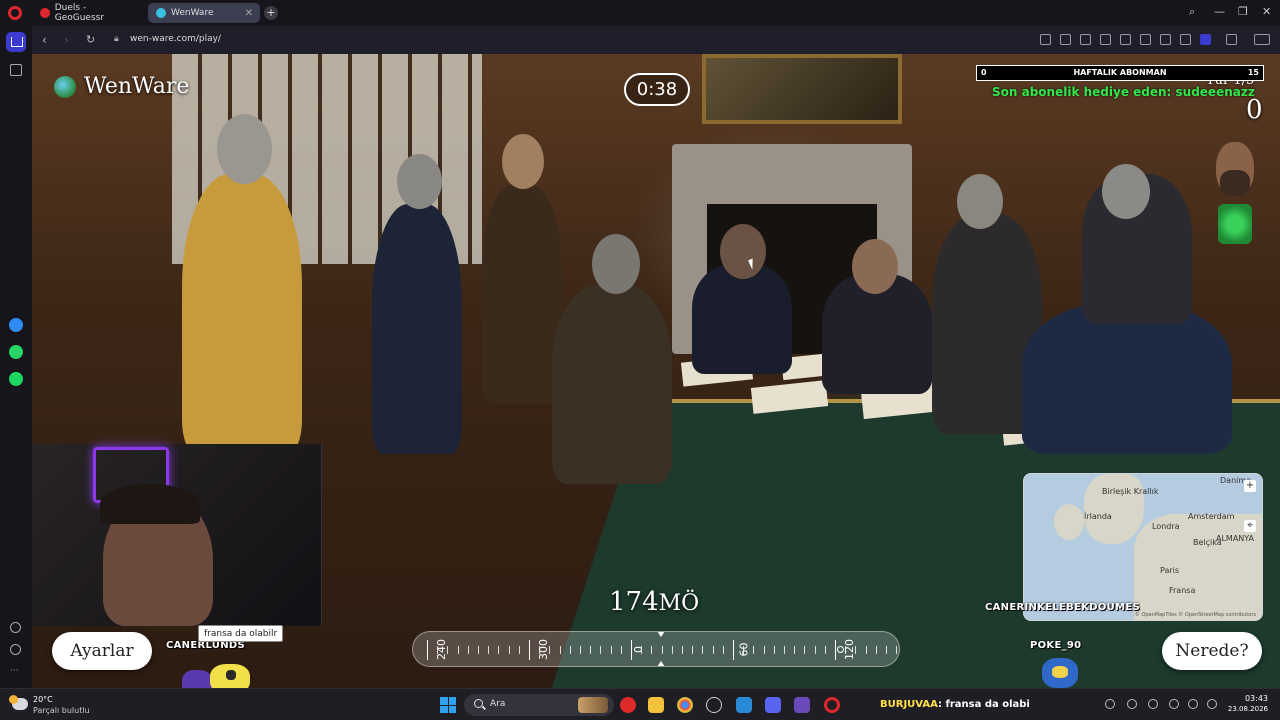  I want to click on compass-label: 120, so click(849, 649).